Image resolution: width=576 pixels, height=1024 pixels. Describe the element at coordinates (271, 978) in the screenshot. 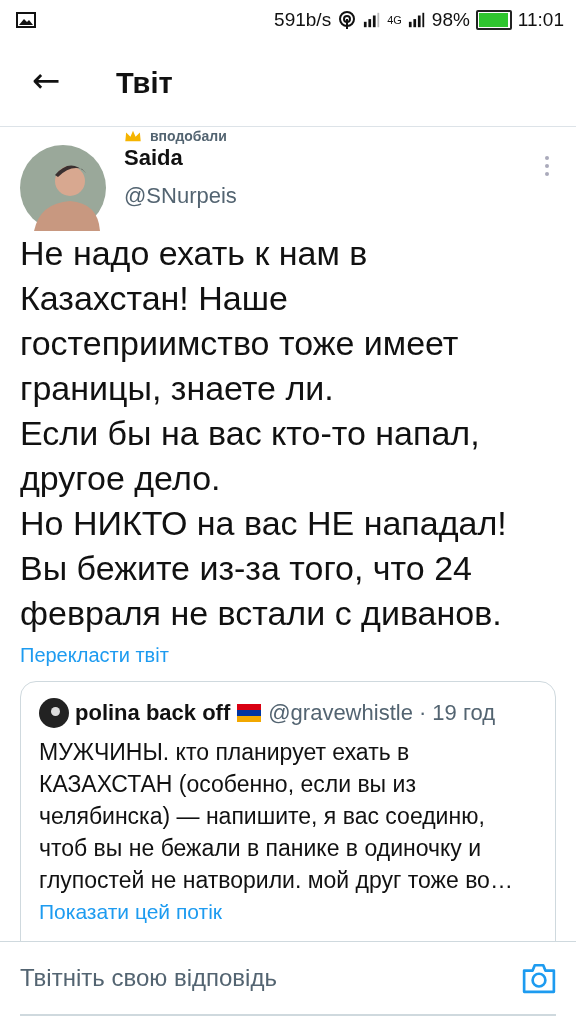

I see `reply-field: Твітніть свою відповідь` at that location.